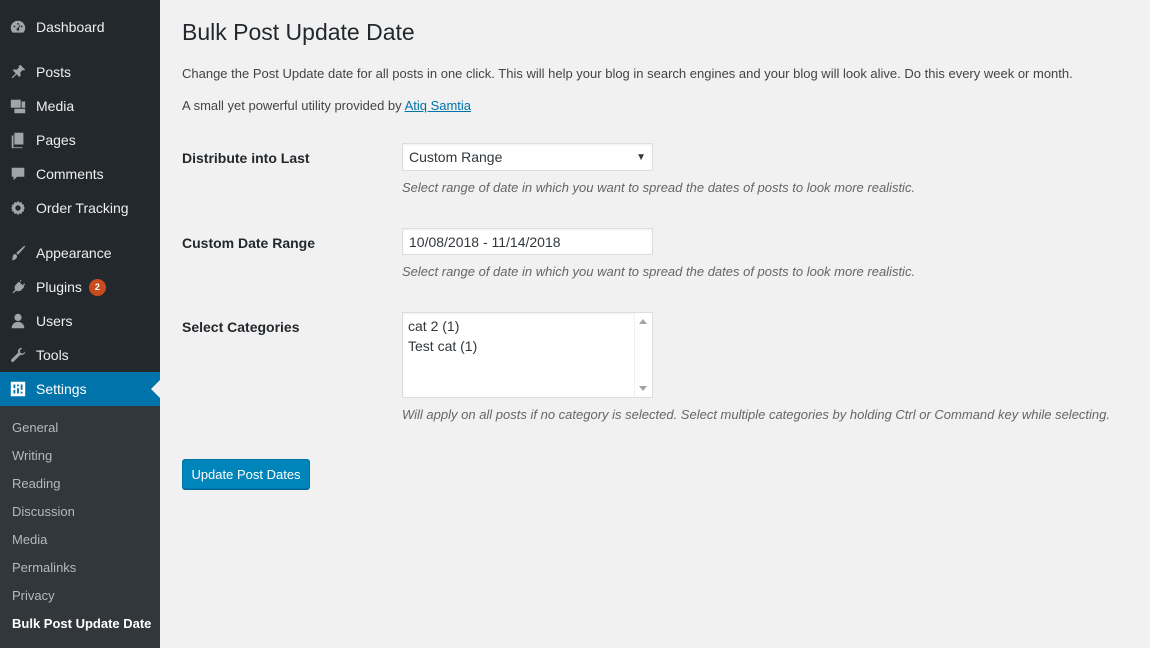  What do you see at coordinates (241, 327) in the screenshot?
I see `categories-label: Select Categories` at bounding box center [241, 327].